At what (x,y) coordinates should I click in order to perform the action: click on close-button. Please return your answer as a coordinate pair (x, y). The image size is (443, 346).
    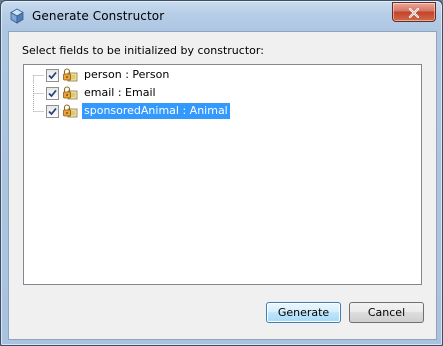
    Looking at the image, I should click on (414, 12).